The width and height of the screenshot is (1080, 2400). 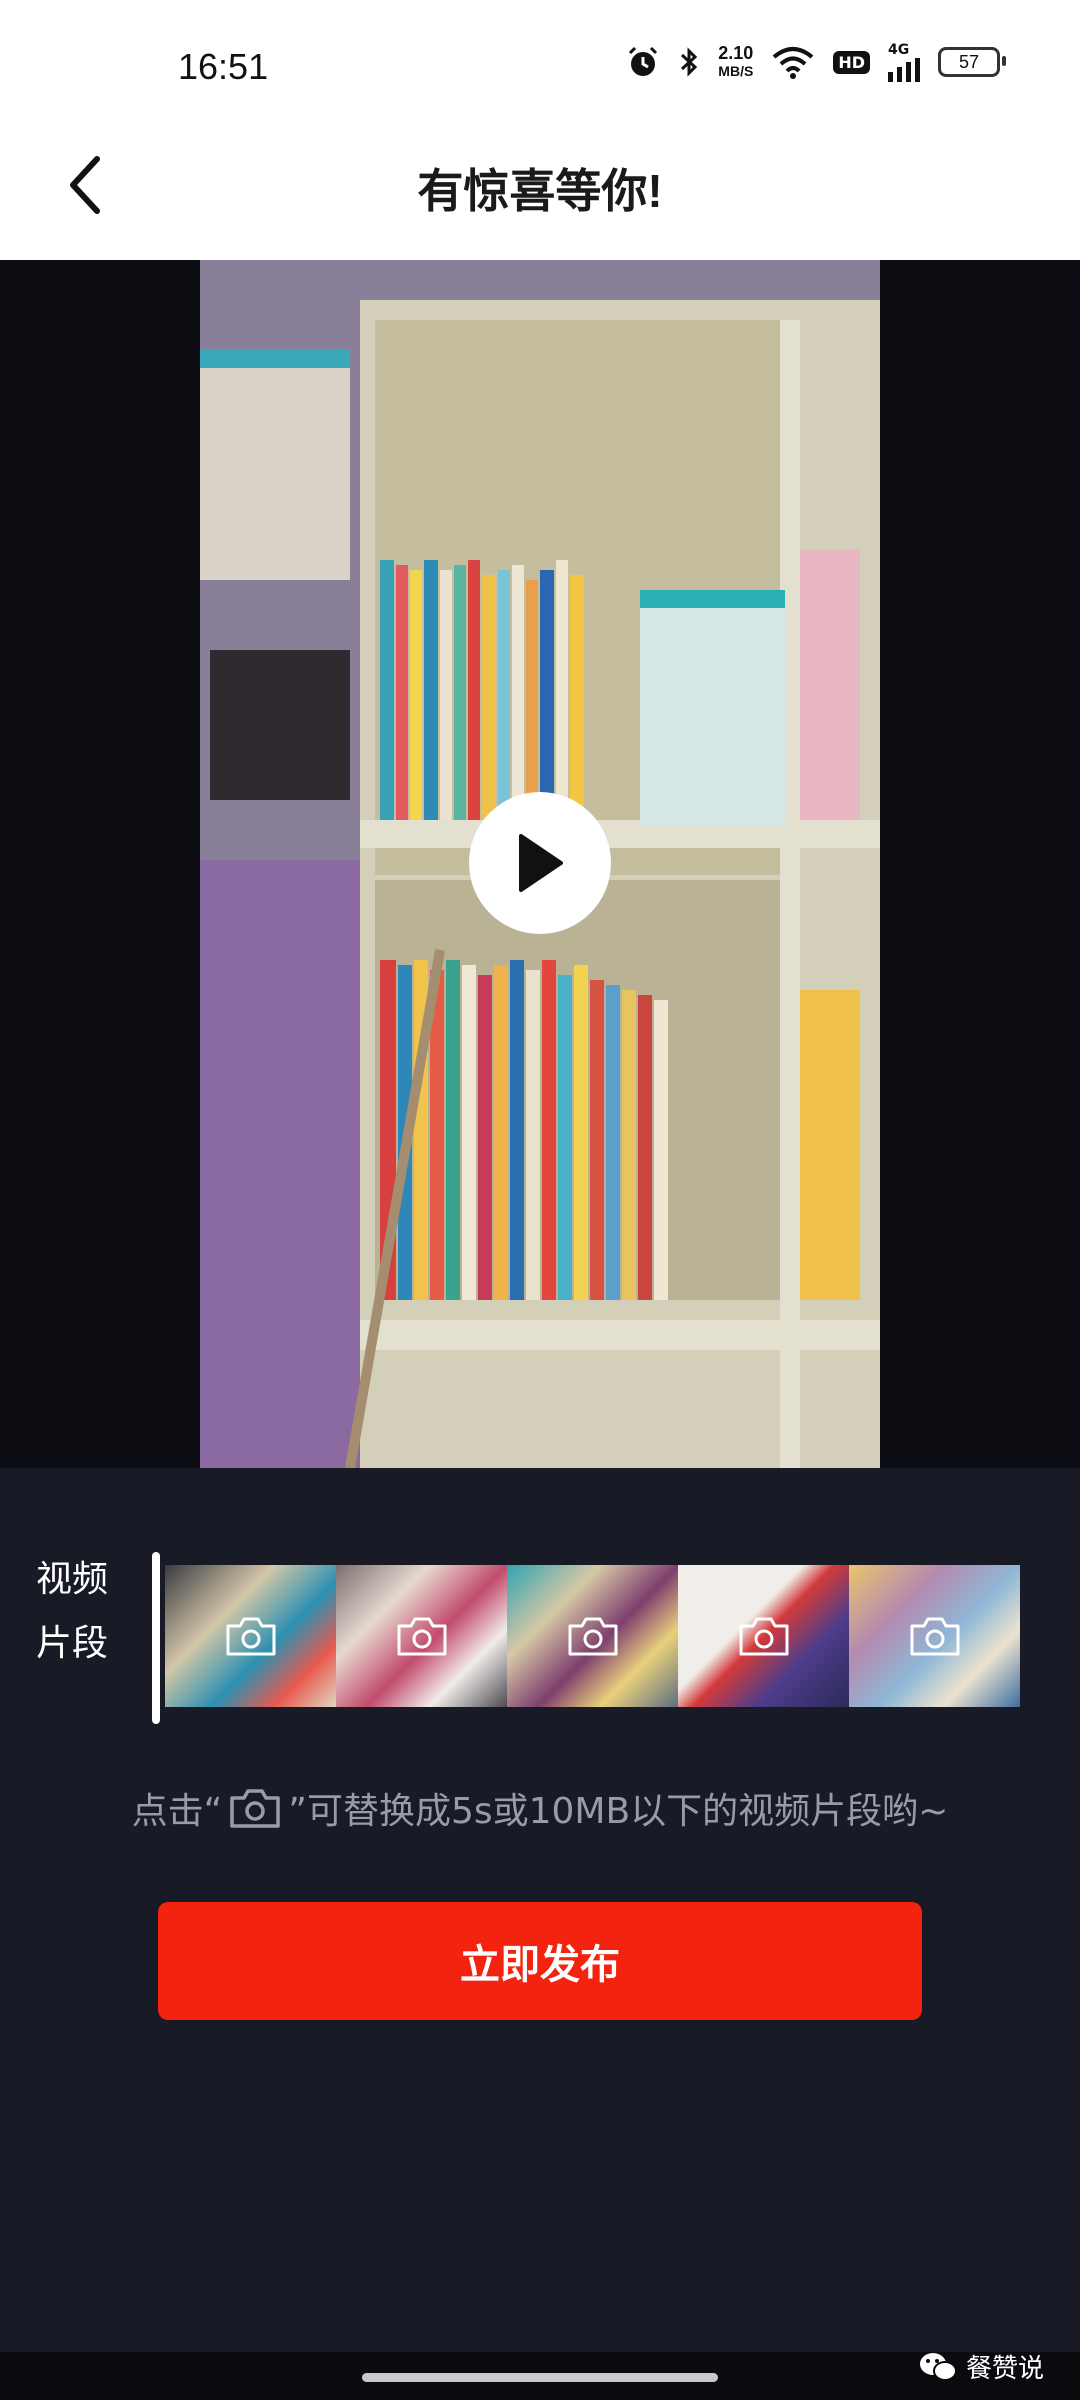 I want to click on net-speed: 2.10 MB/S, so click(x=736, y=61).